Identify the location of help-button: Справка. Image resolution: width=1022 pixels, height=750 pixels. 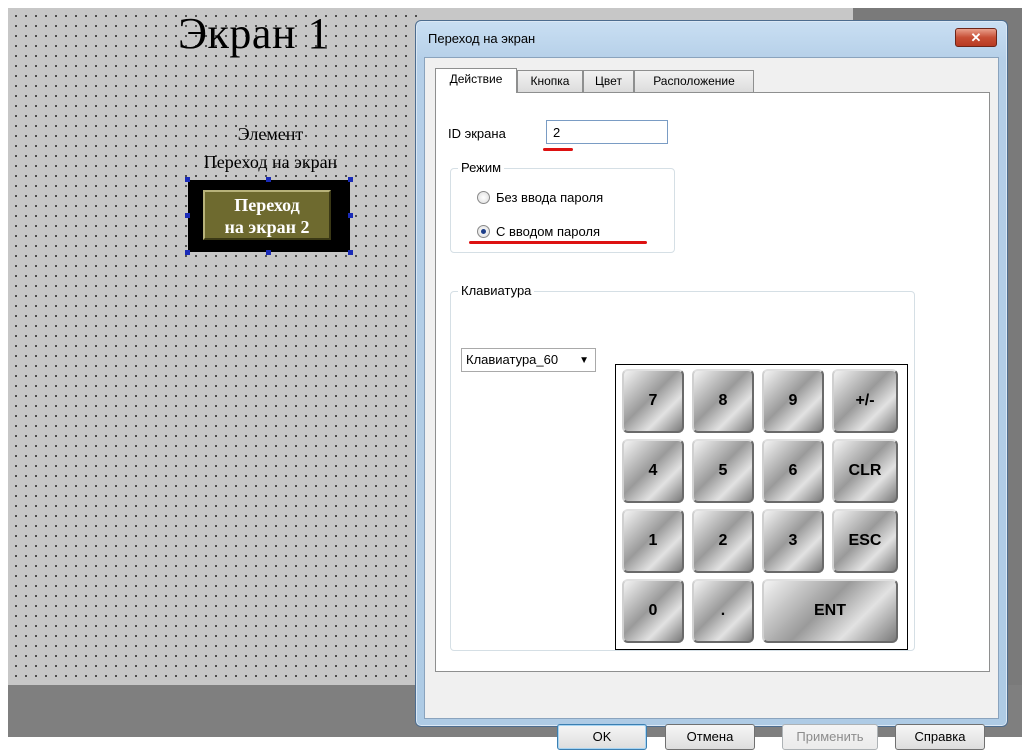
(940, 737).